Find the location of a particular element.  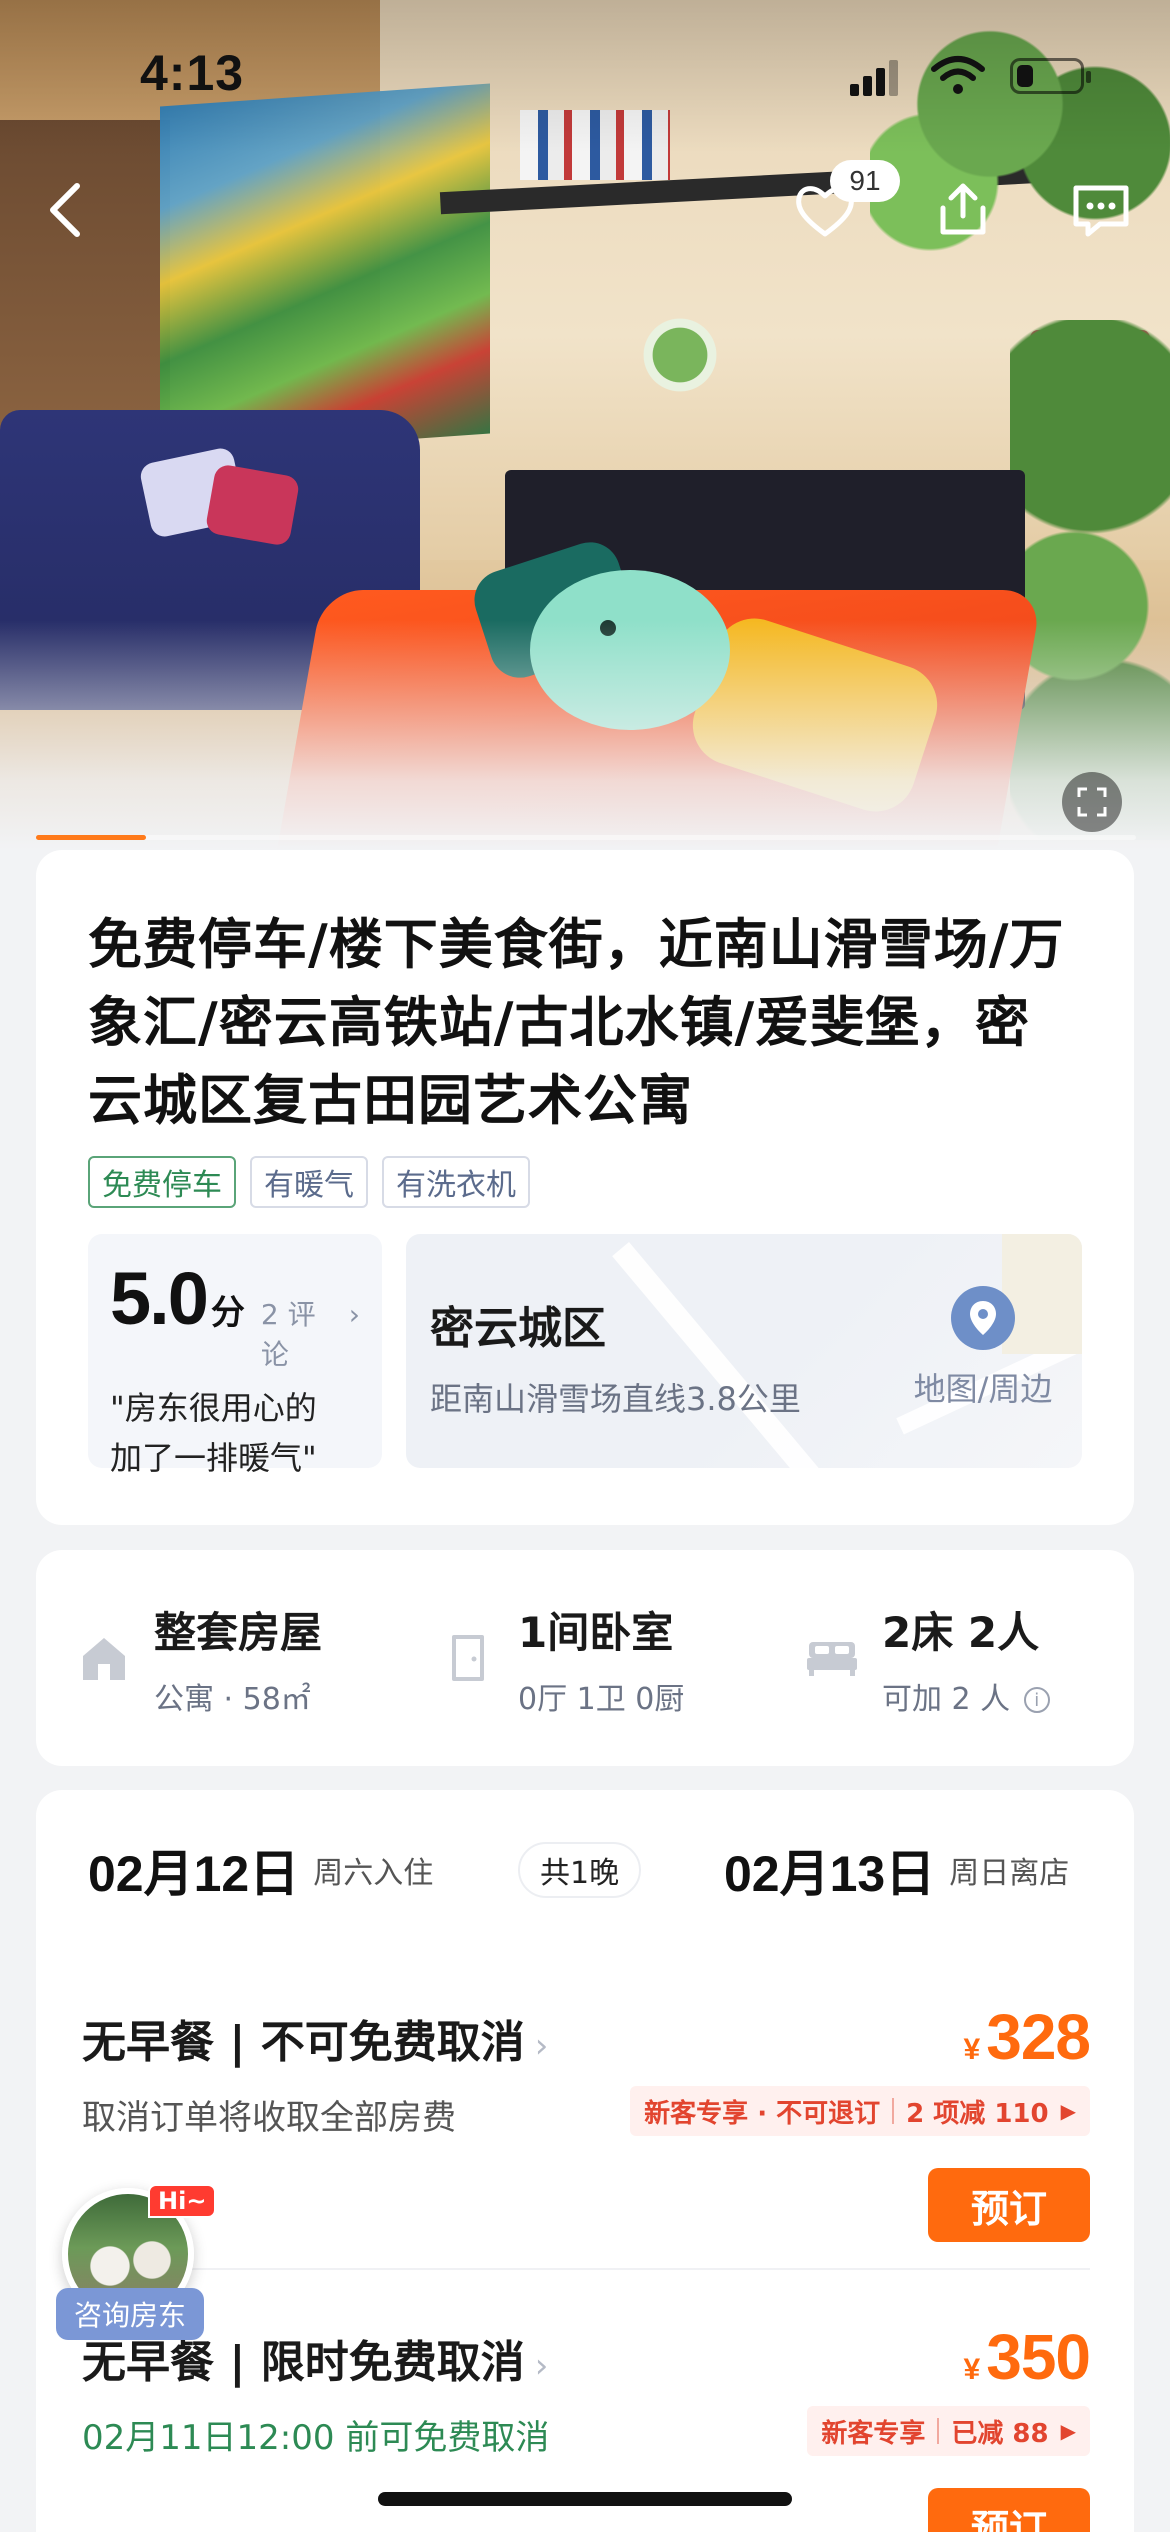

promo-discount: 已减 88 is located at coordinates (1000, 2433).